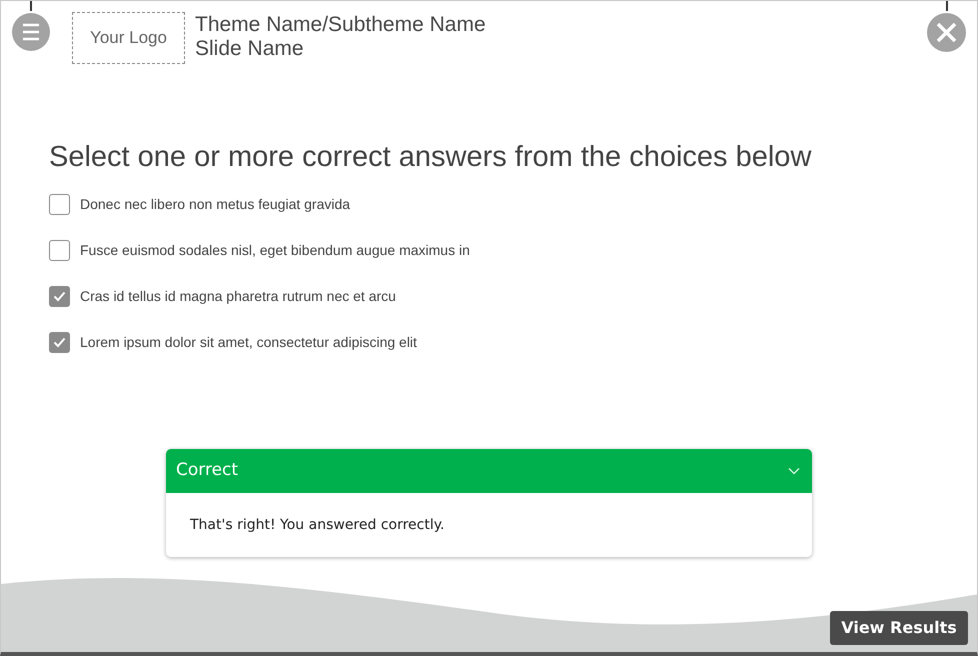  What do you see at coordinates (794, 471) in the screenshot?
I see `chevron-icon` at bounding box center [794, 471].